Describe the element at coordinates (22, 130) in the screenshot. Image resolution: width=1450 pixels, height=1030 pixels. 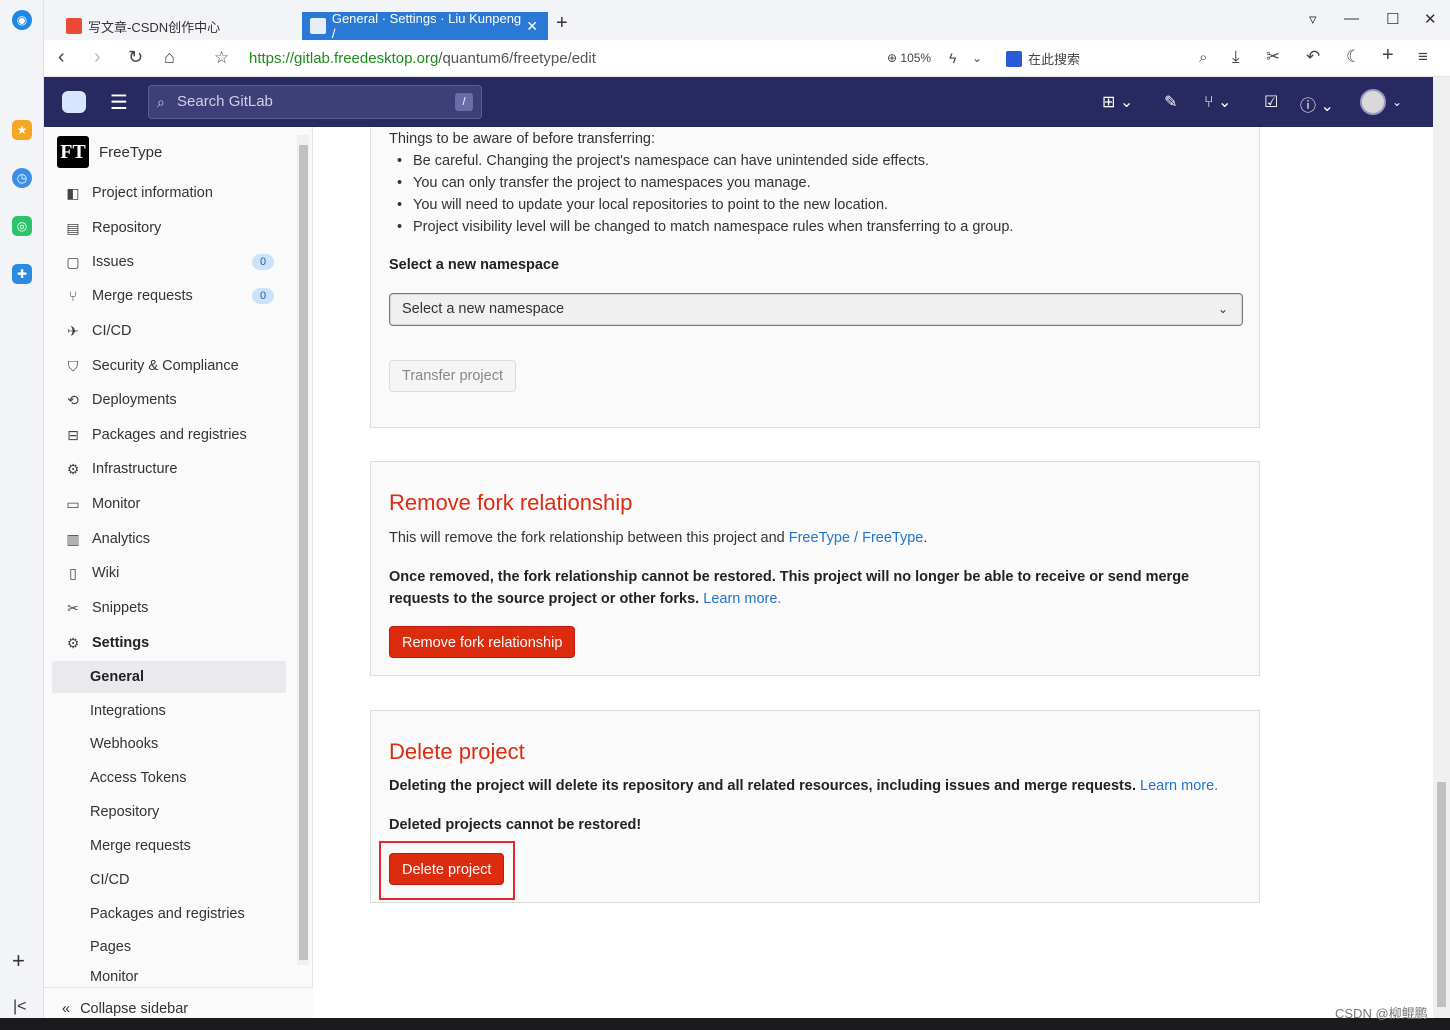
I see `favorites-icon: ★` at that location.